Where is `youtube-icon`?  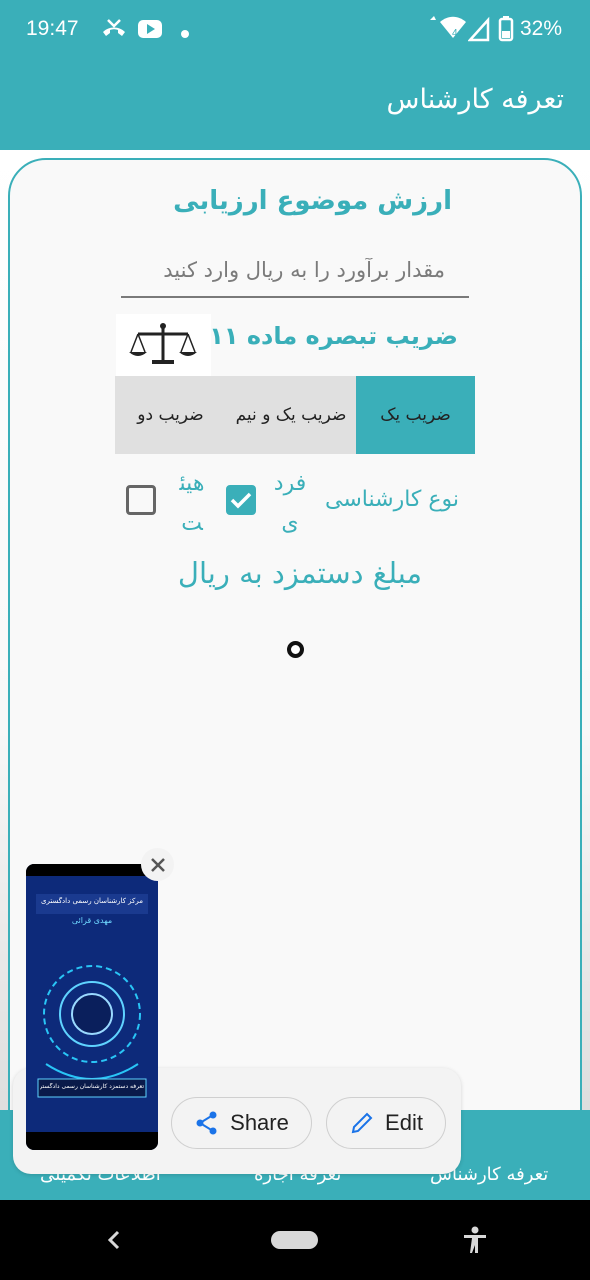 youtube-icon is located at coordinates (150, 31).